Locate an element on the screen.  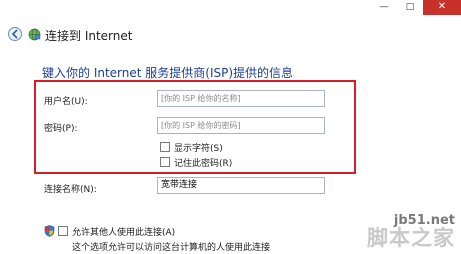
allow-others-note: 这个选项允许可以访问这台计算机的人使用此连接 is located at coordinates (171, 248).